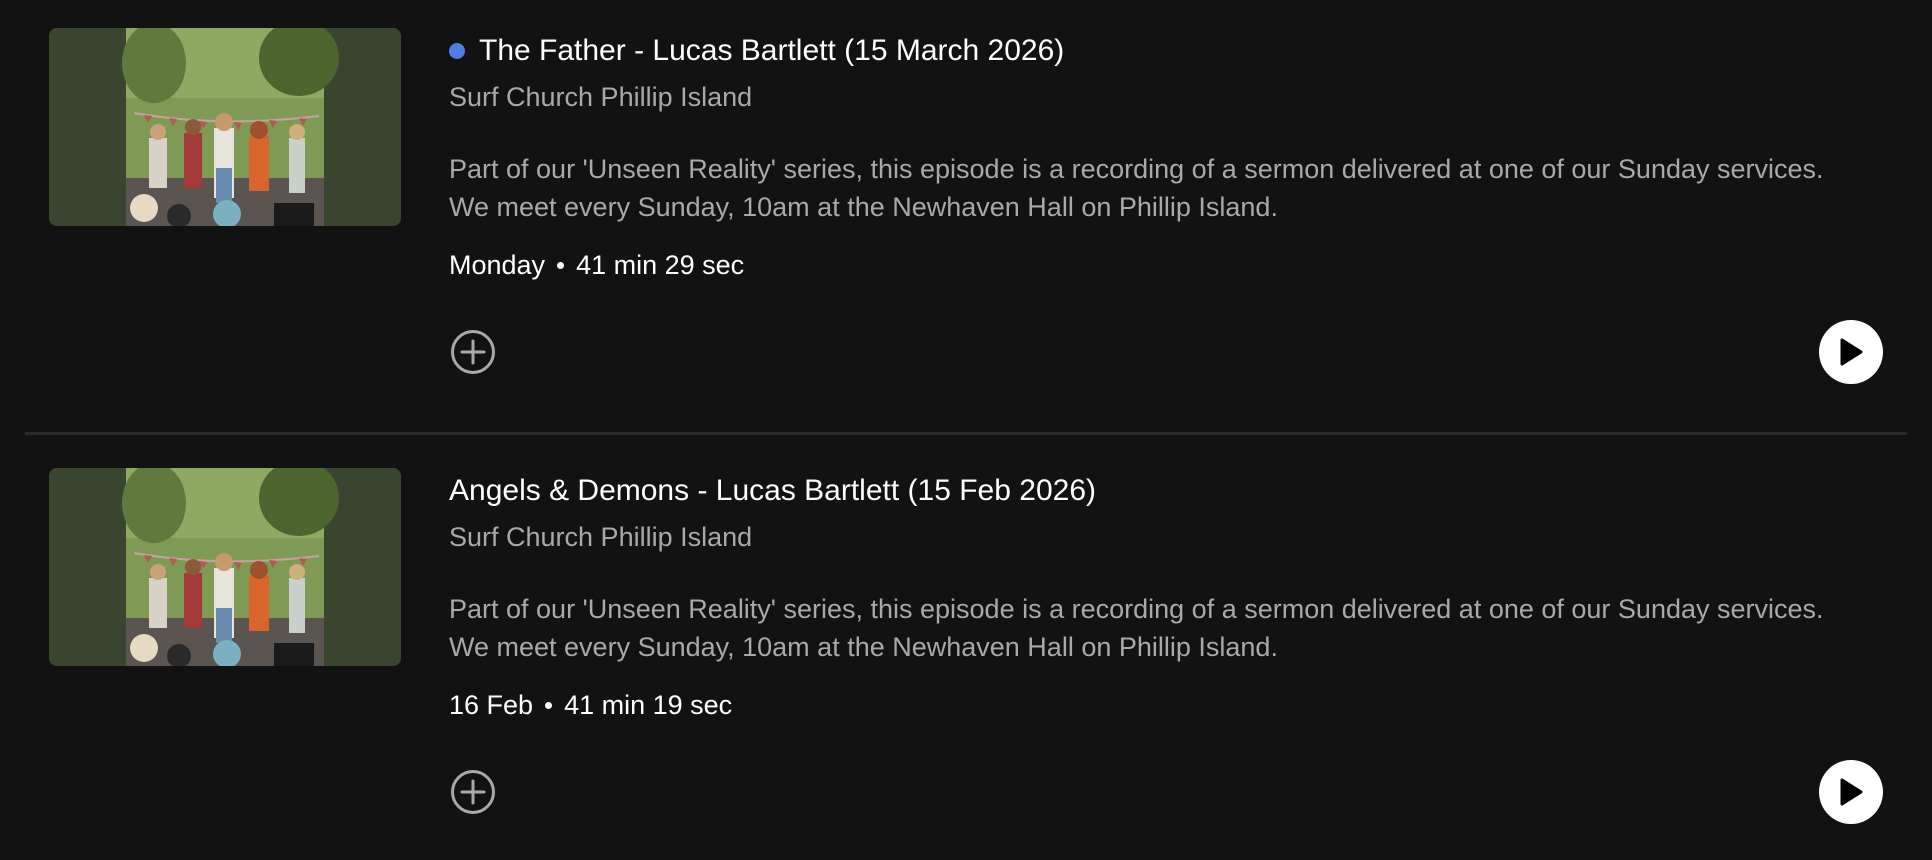  I want to click on episode-meta: 16 Feb 41 min 19 sec, so click(590, 705).